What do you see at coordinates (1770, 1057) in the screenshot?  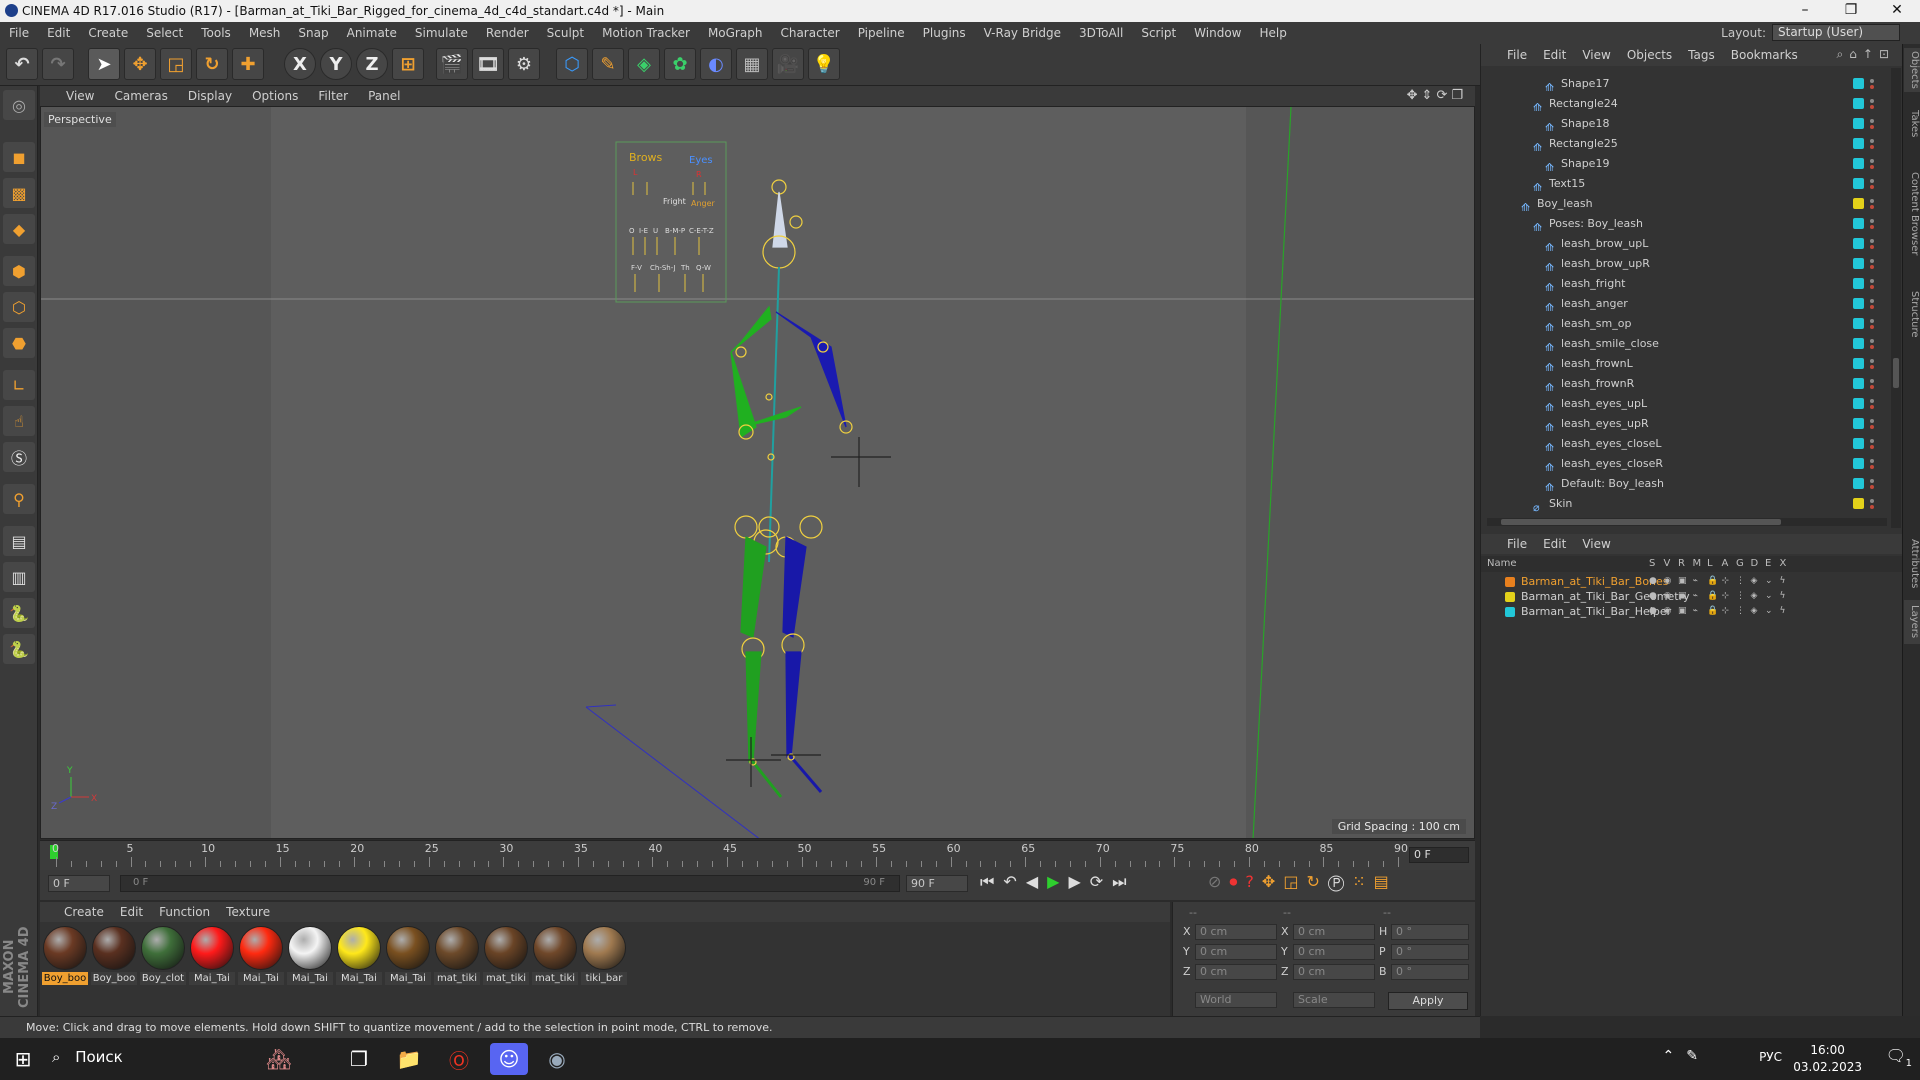 I see `language-indicator: РУС` at bounding box center [1770, 1057].